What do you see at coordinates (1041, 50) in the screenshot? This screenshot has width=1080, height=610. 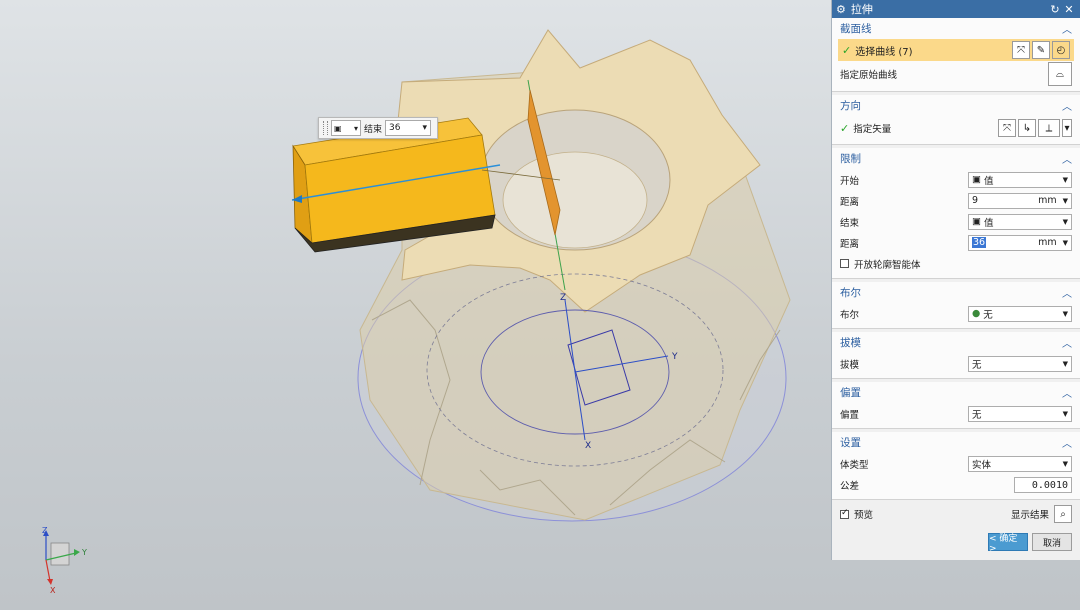 I see `sketch-icon: ✎` at bounding box center [1041, 50].